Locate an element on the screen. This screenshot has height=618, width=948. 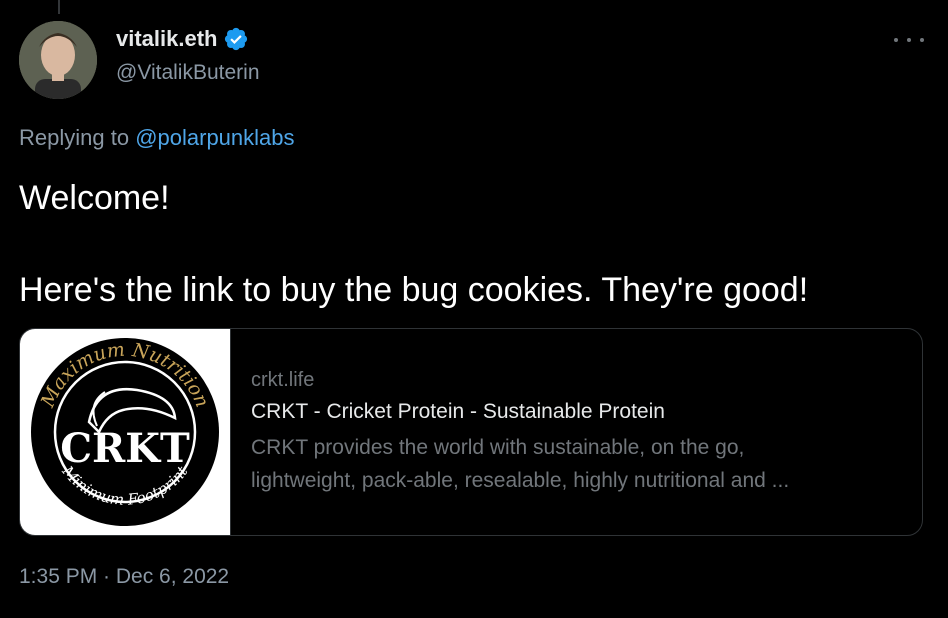
display-name: vitalik.eth is located at coordinates (166, 39).